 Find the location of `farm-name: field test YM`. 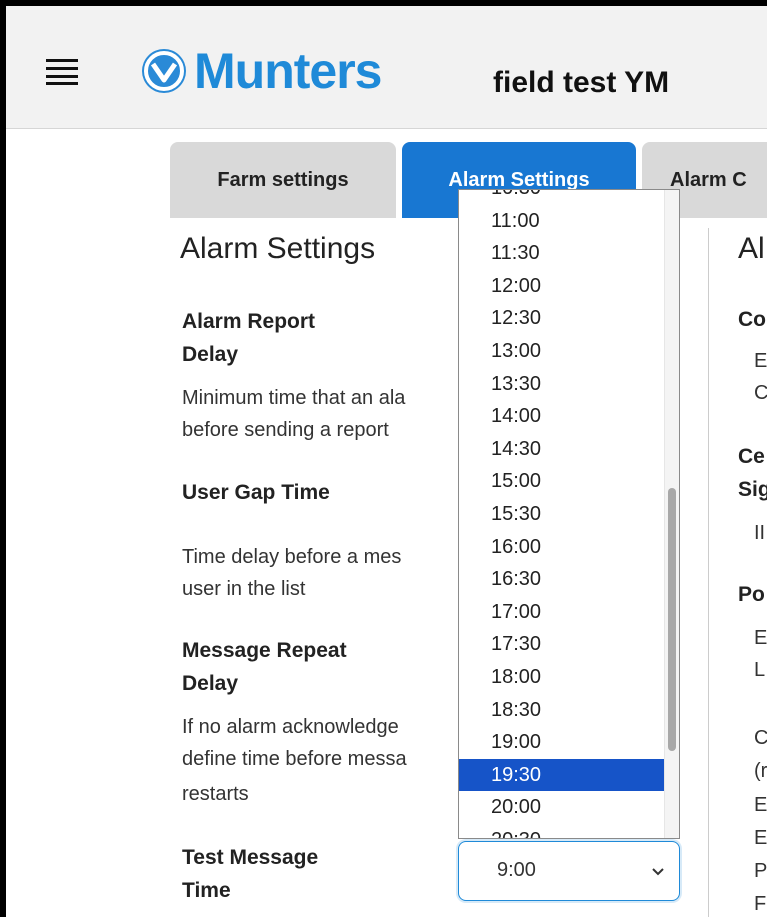

farm-name: field test YM is located at coordinates (581, 82).